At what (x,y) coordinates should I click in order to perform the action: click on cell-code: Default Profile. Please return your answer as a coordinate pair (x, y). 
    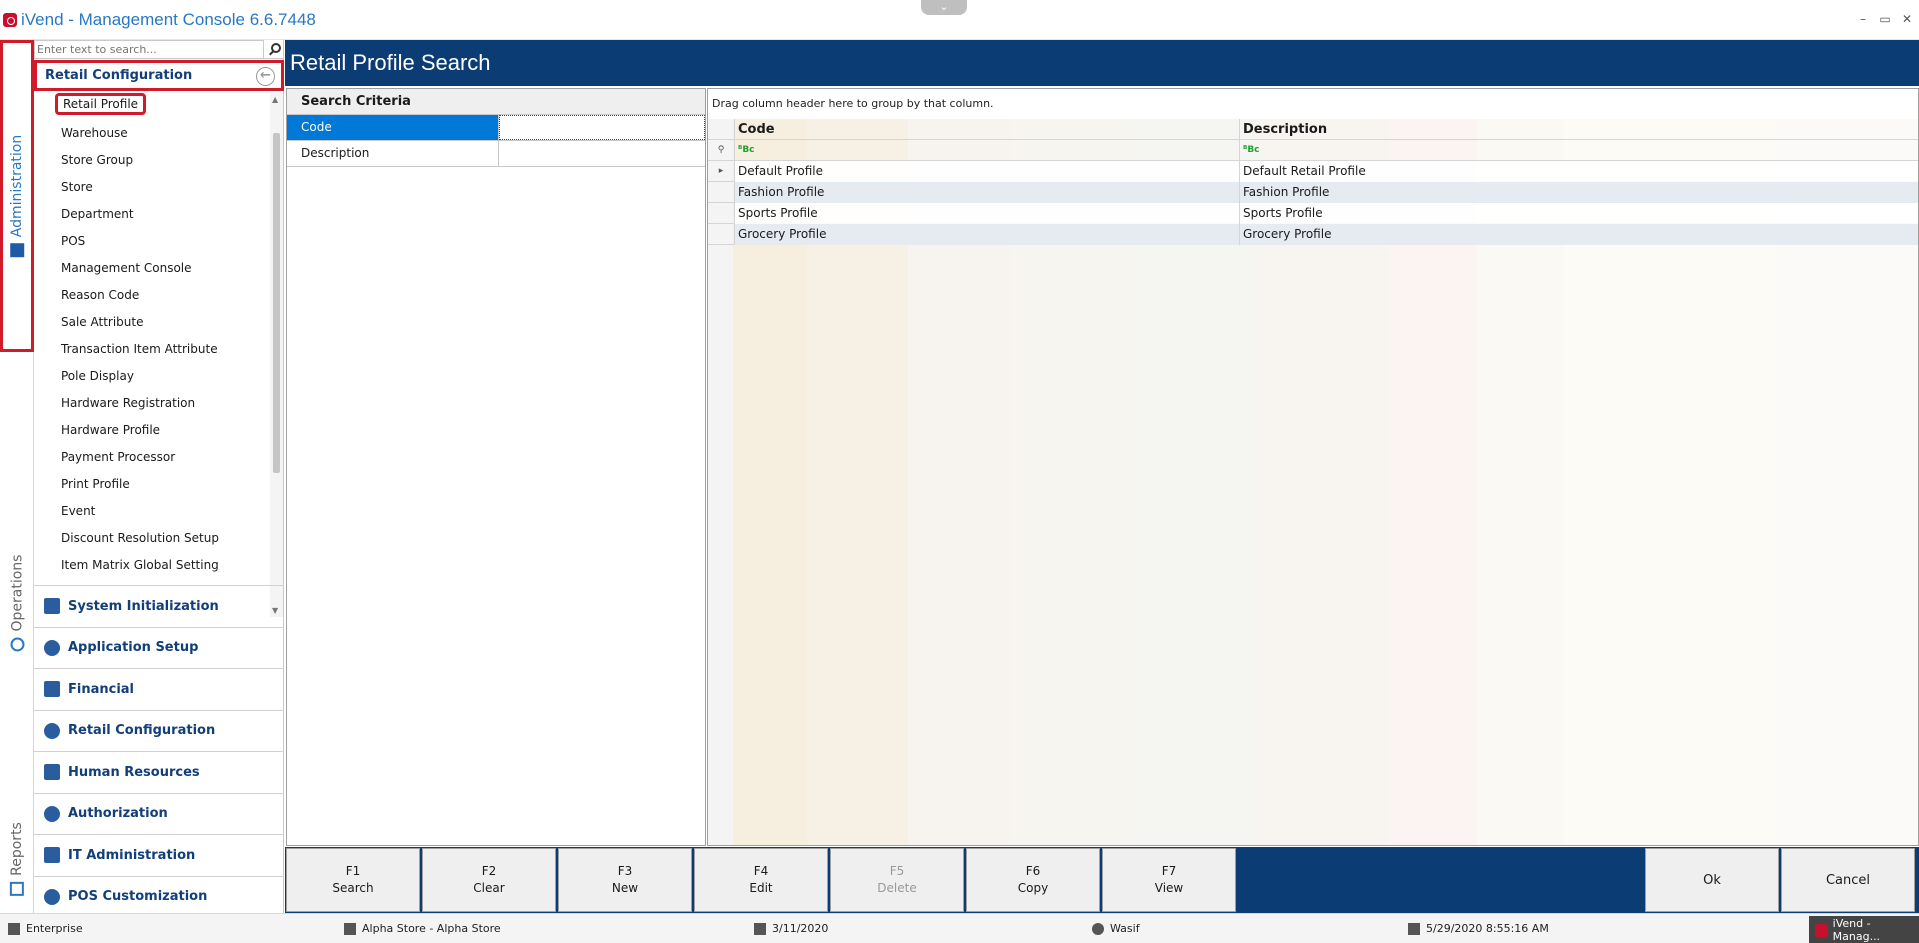
    Looking at the image, I should click on (987, 171).